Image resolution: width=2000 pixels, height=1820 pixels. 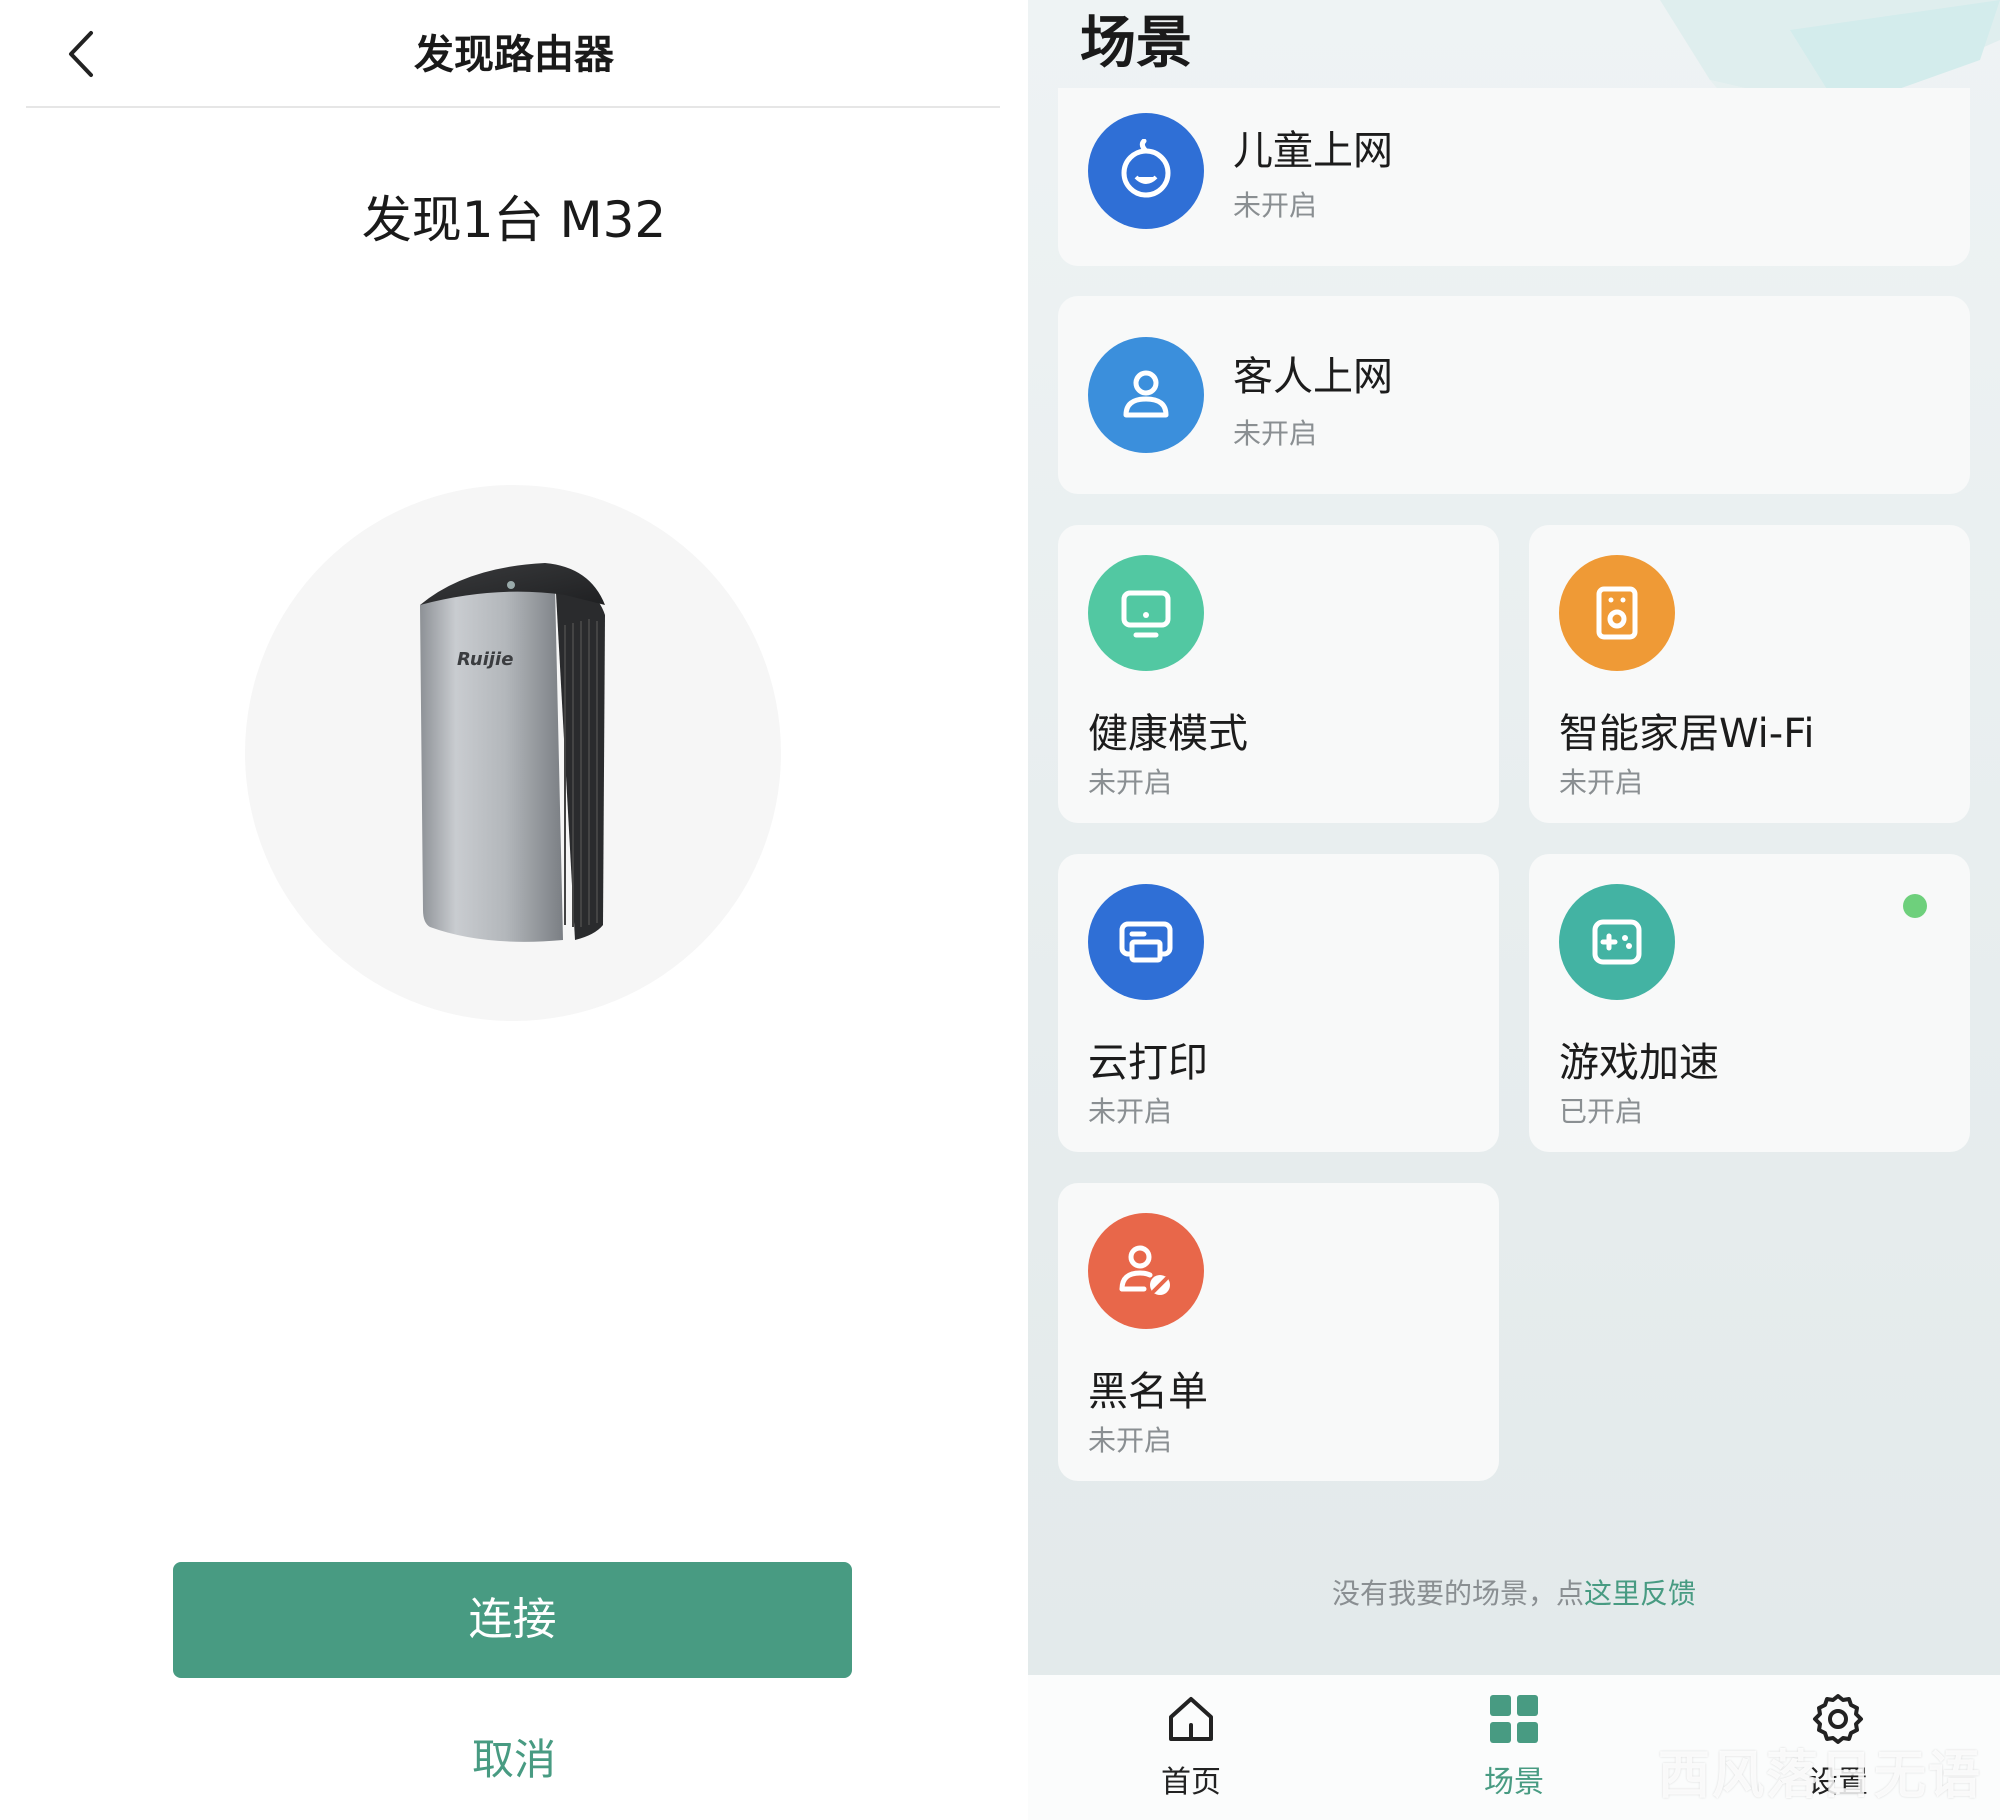 What do you see at coordinates (512, 1620) in the screenshot?
I see `connect-button: 连接` at bounding box center [512, 1620].